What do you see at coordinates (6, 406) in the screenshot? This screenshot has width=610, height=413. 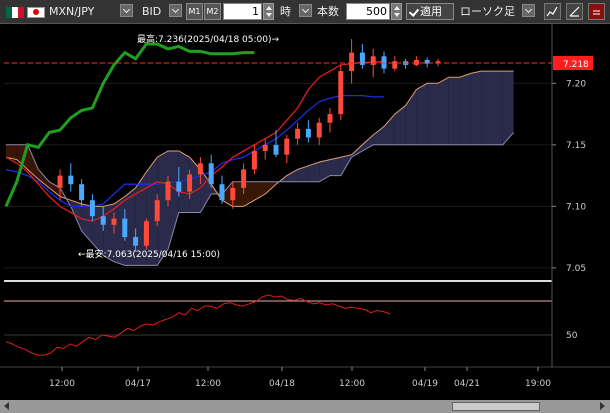 I see `scroll-left-icon` at bounding box center [6, 406].